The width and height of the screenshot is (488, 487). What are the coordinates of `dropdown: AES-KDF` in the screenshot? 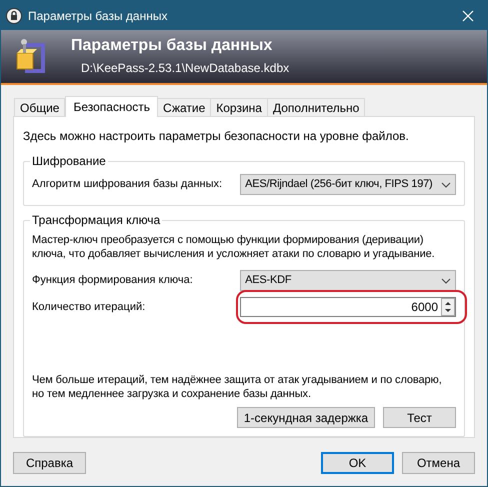 It's located at (348, 280).